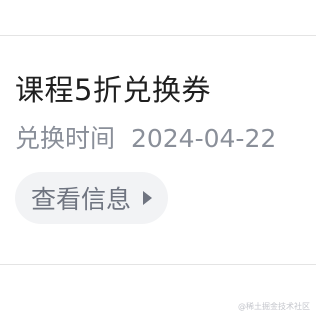  What do you see at coordinates (65, 138) in the screenshot?
I see `redeem-time-label: 兑换时间` at bounding box center [65, 138].